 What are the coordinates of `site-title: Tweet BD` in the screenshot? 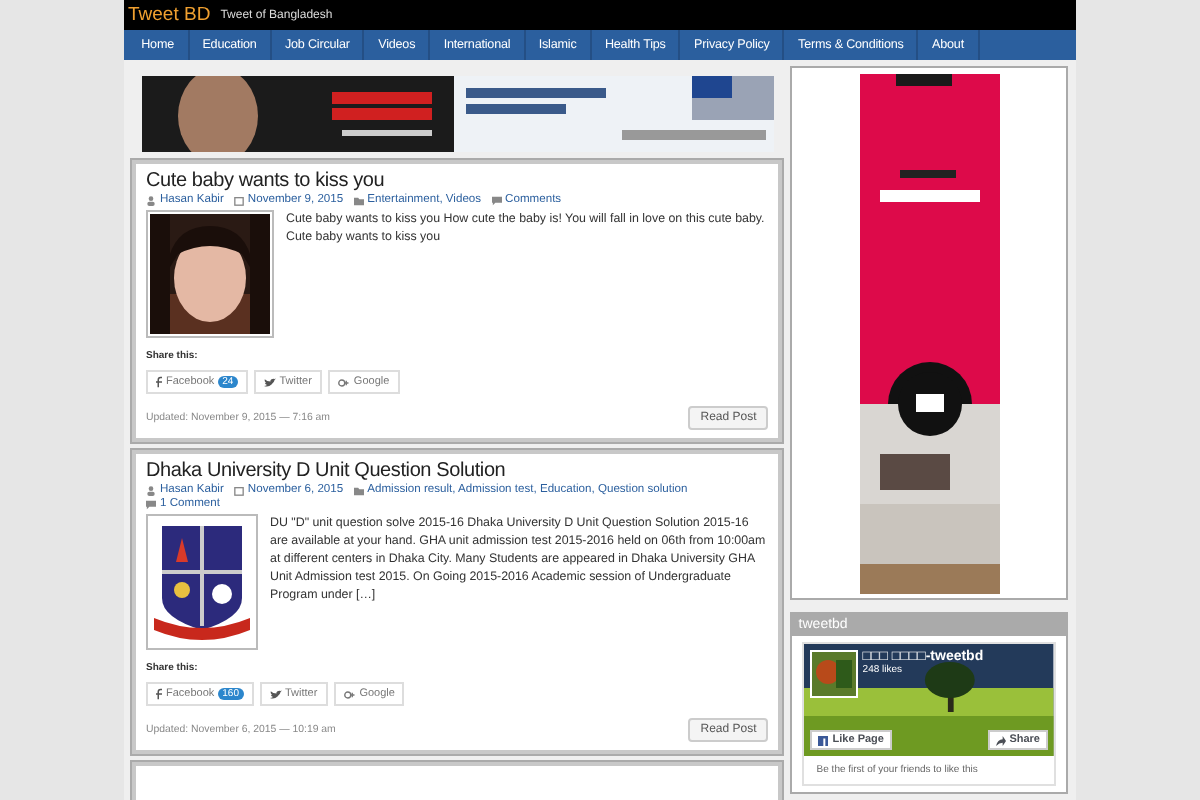 It's located at (169, 15).